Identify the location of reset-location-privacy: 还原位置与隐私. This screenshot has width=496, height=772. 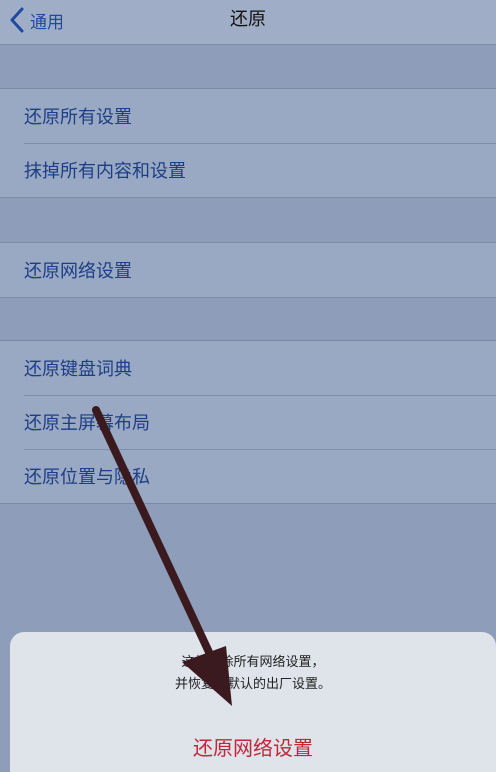
(248, 476).